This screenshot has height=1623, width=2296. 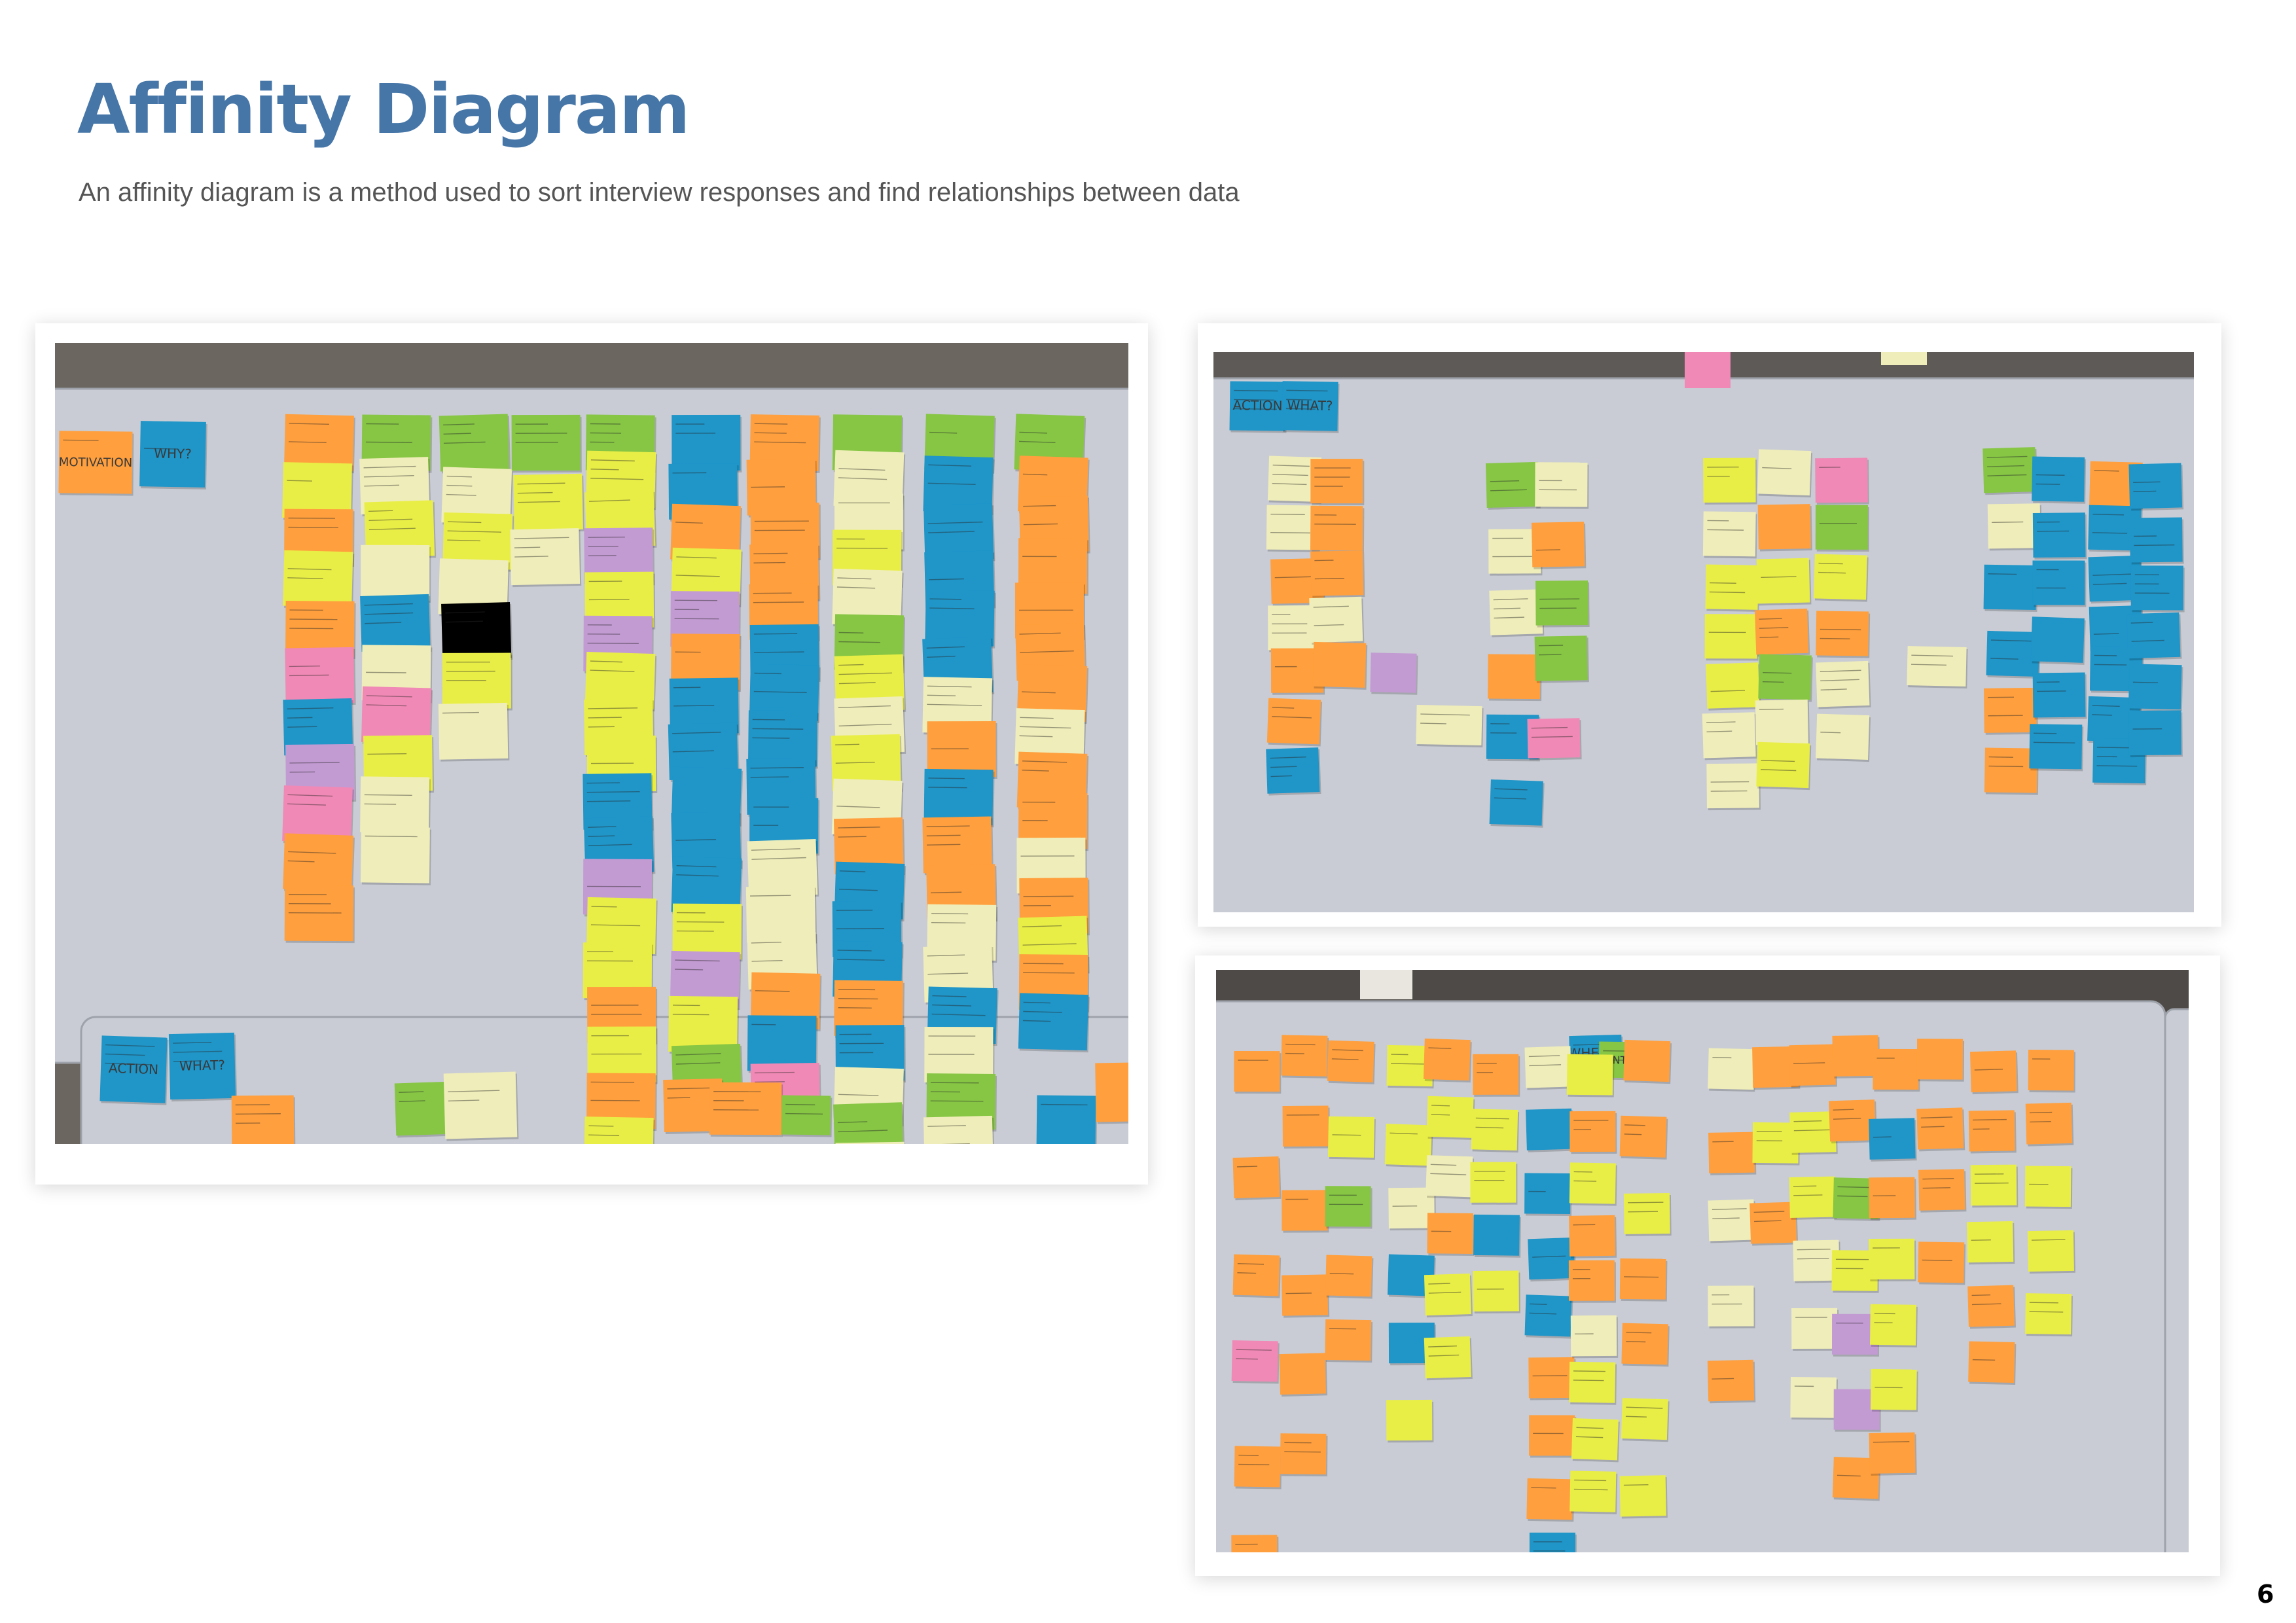 I want to click on svg-text: ACTION, so click(x=1257, y=406).